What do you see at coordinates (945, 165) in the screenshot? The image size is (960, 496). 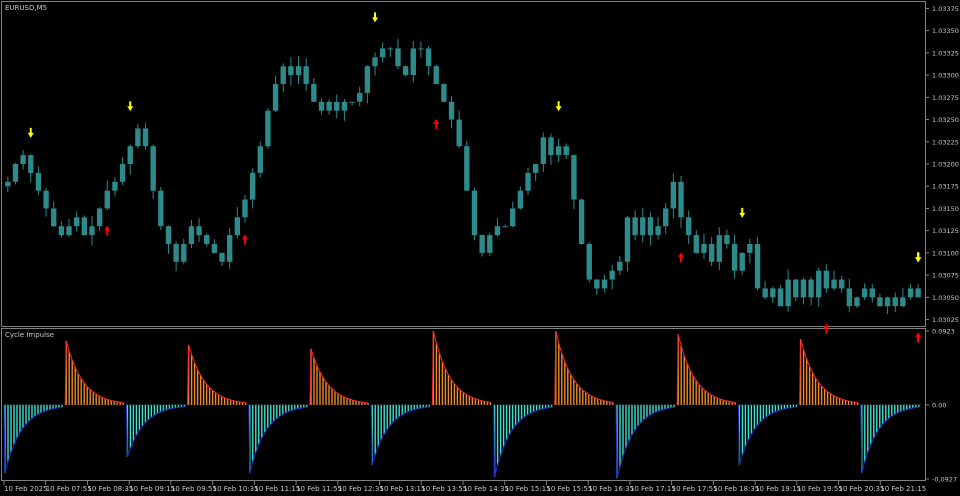 I see `price-tick-label: 1.03200` at bounding box center [945, 165].